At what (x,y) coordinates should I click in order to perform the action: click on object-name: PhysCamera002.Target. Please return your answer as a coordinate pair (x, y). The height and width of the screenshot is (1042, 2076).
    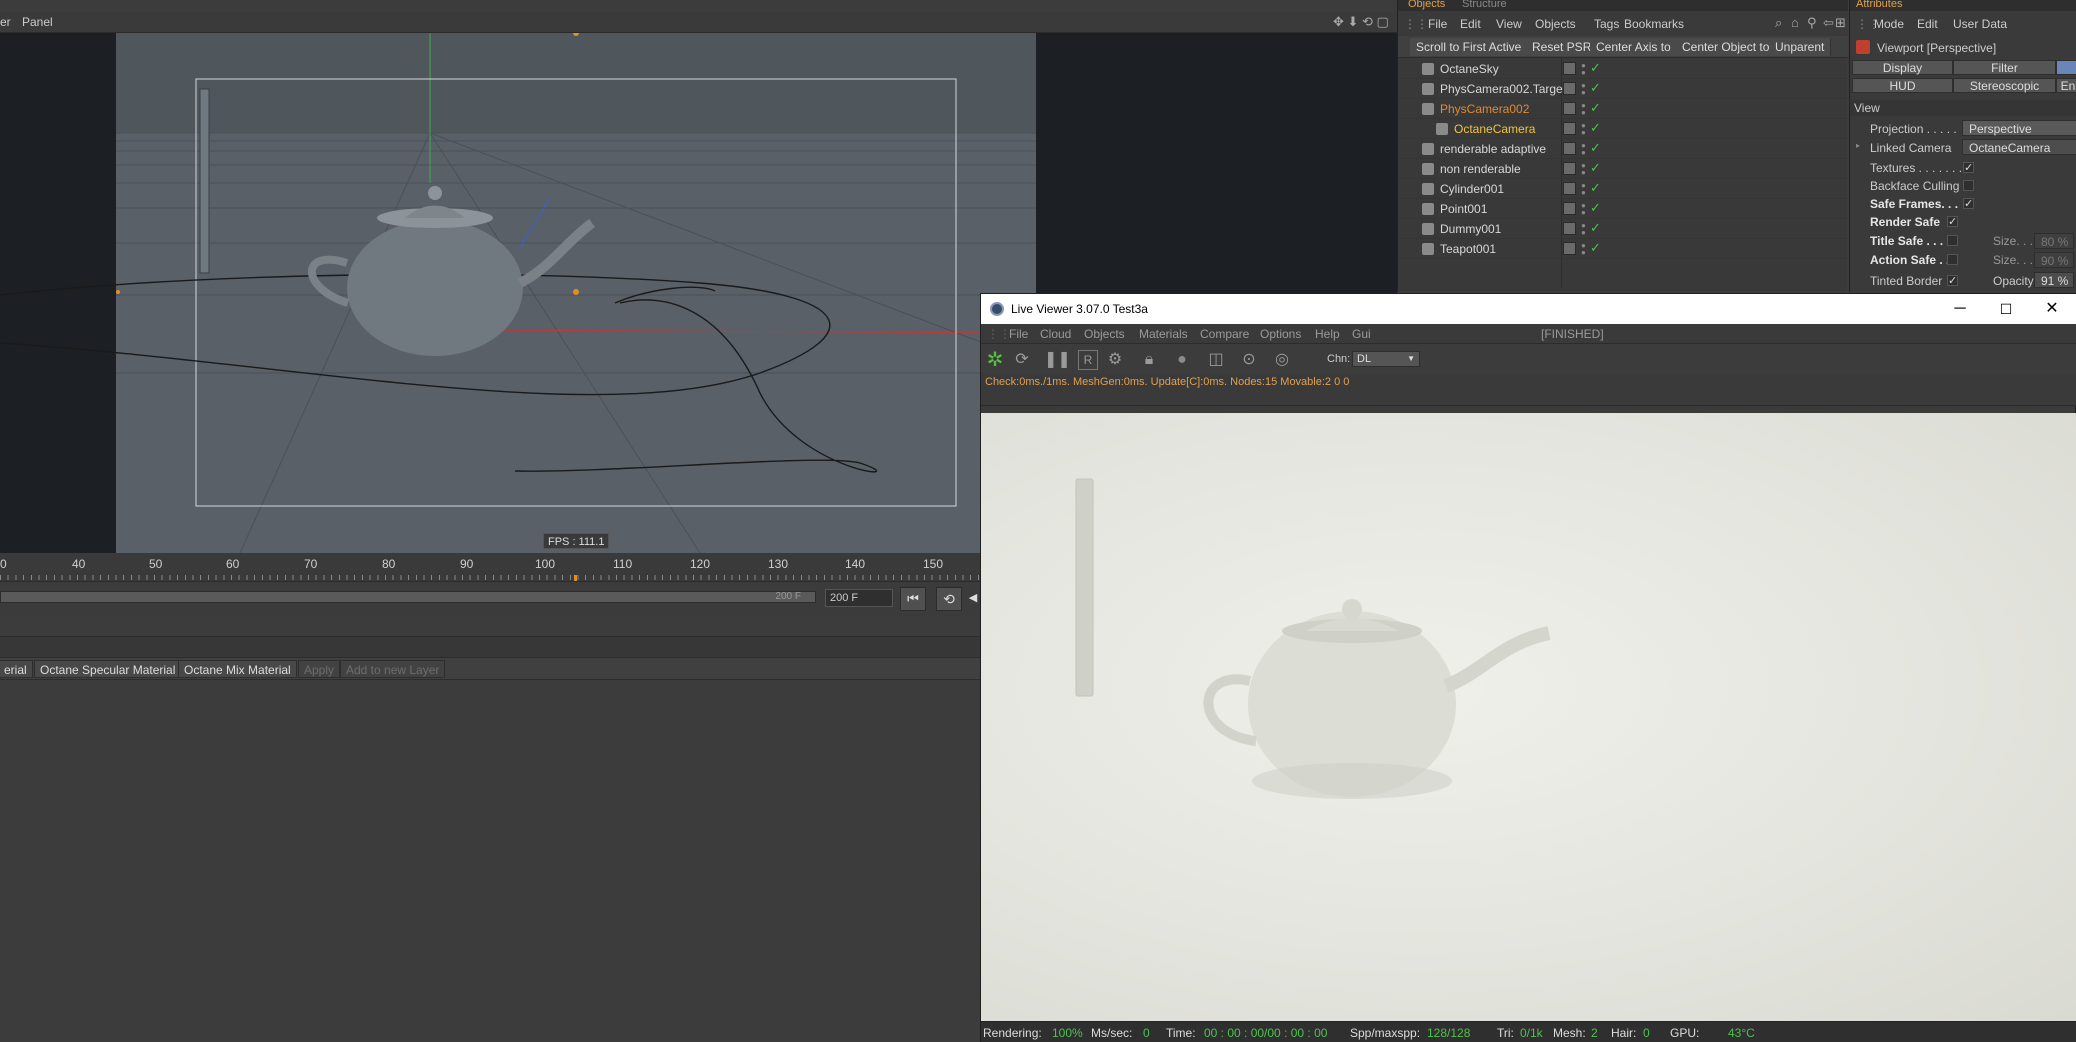
    Looking at the image, I should click on (1503, 89).